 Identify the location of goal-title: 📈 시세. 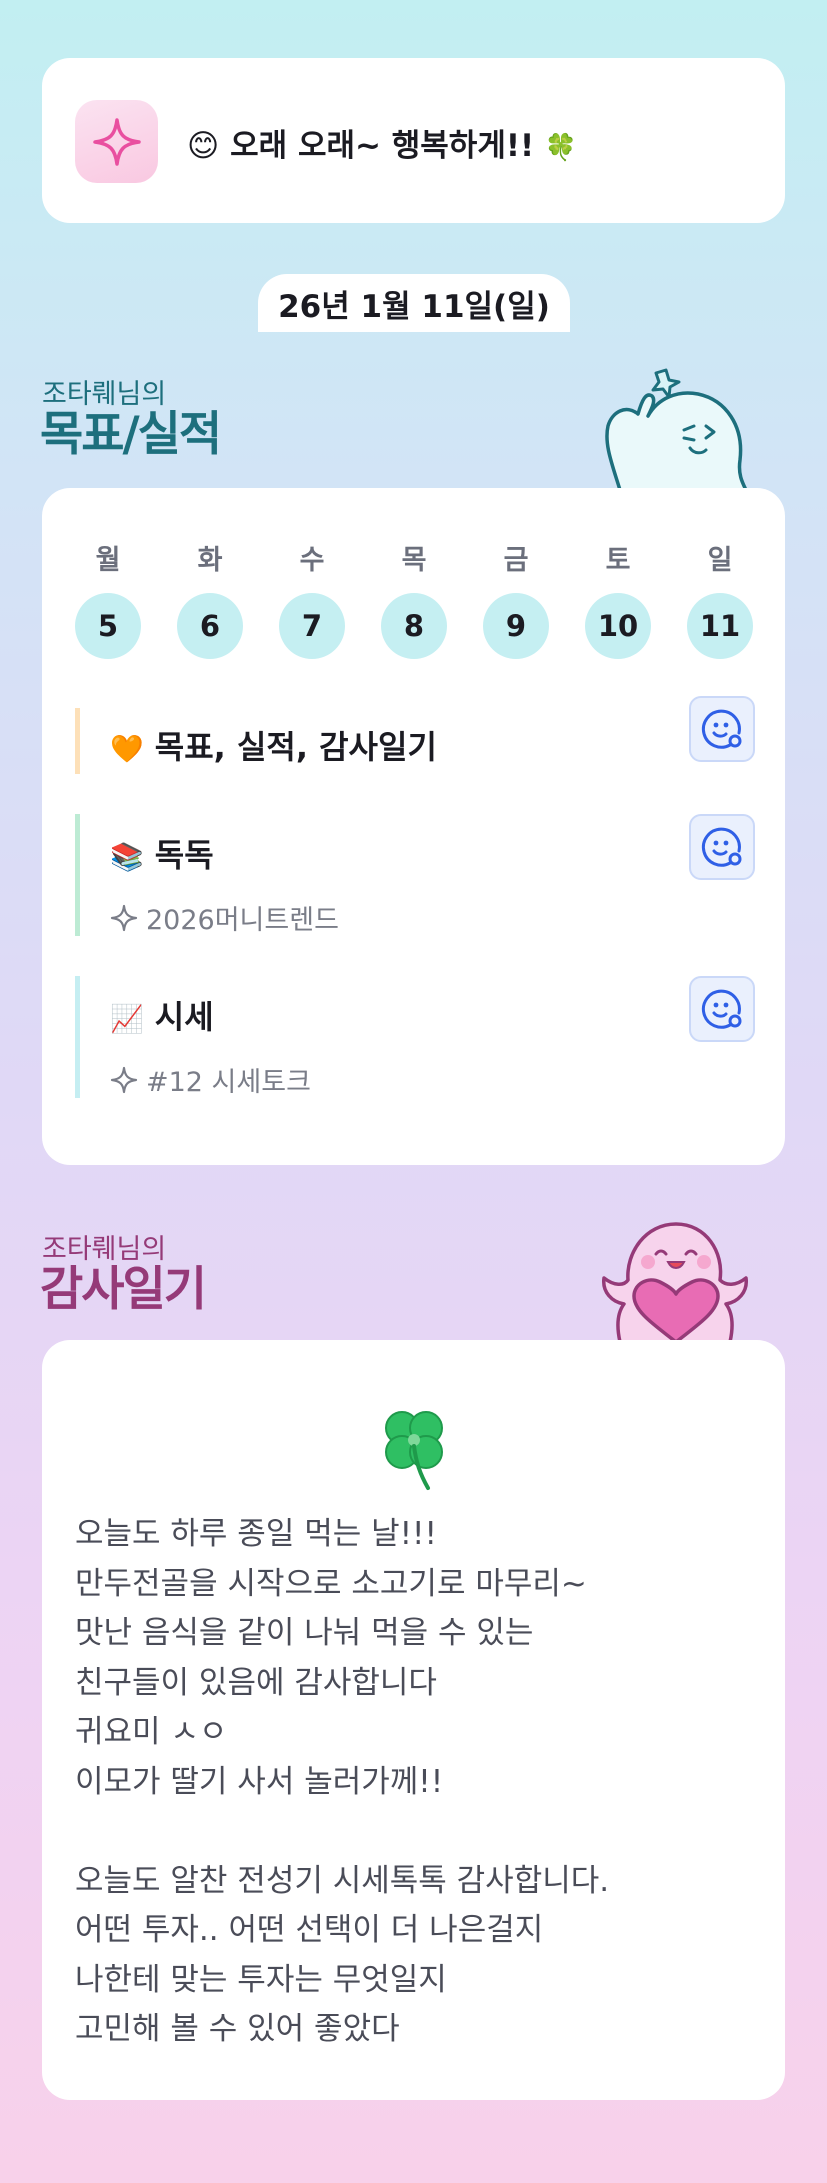
(162, 1015).